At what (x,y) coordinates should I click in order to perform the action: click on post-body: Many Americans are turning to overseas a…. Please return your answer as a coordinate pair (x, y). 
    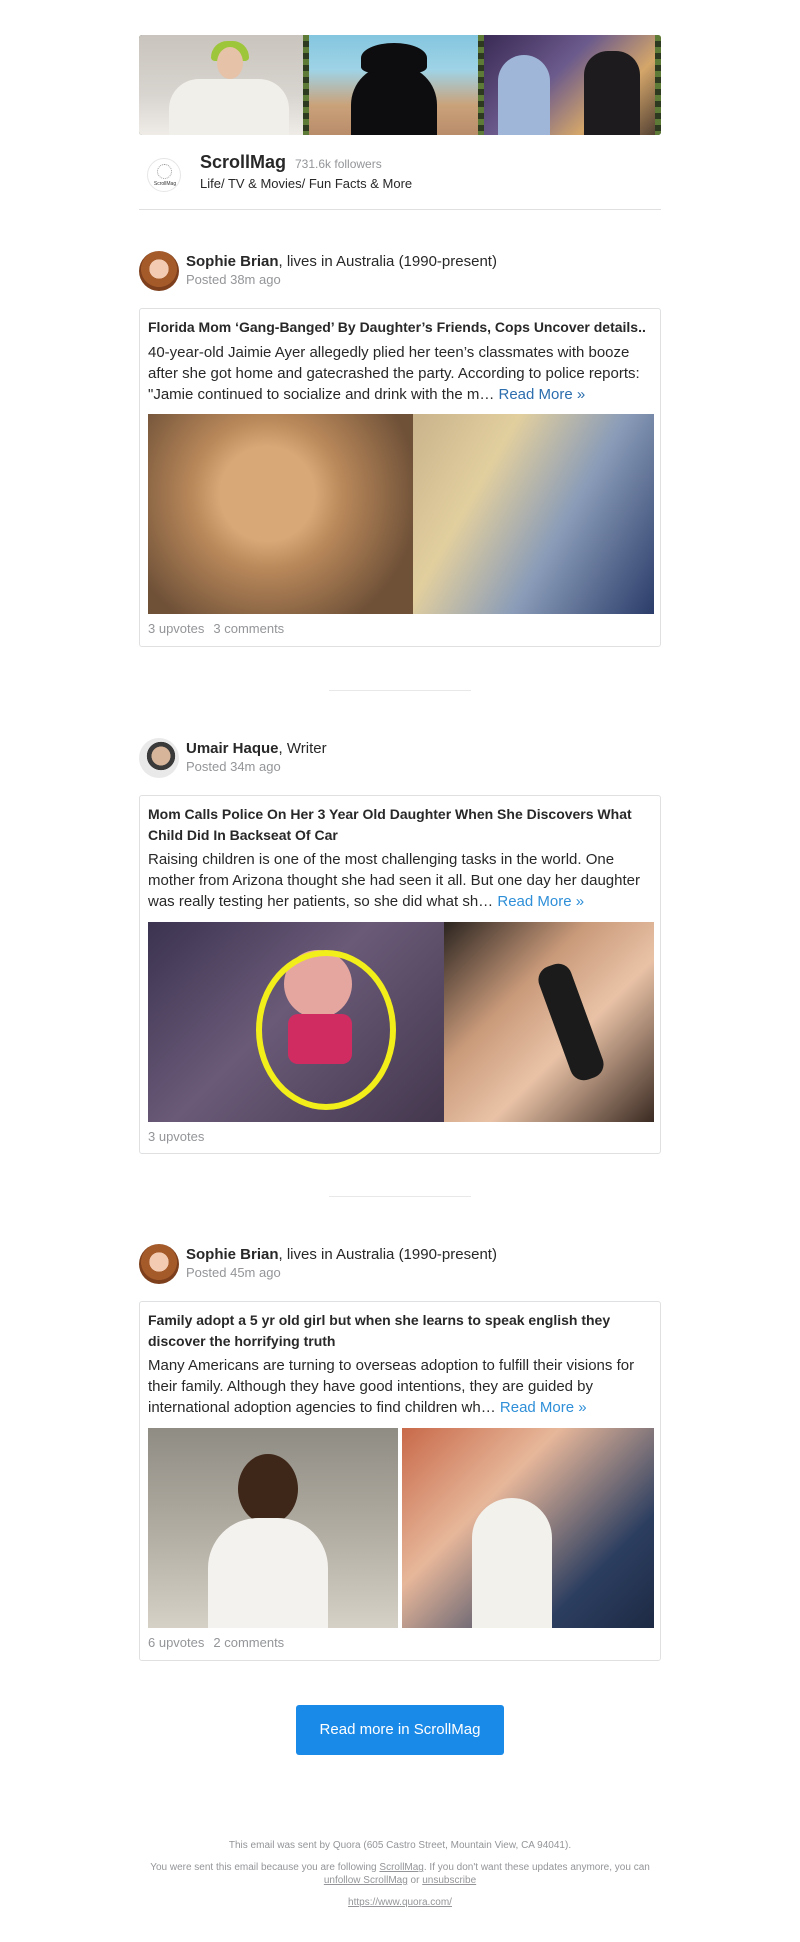
    Looking at the image, I should click on (401, 1386).